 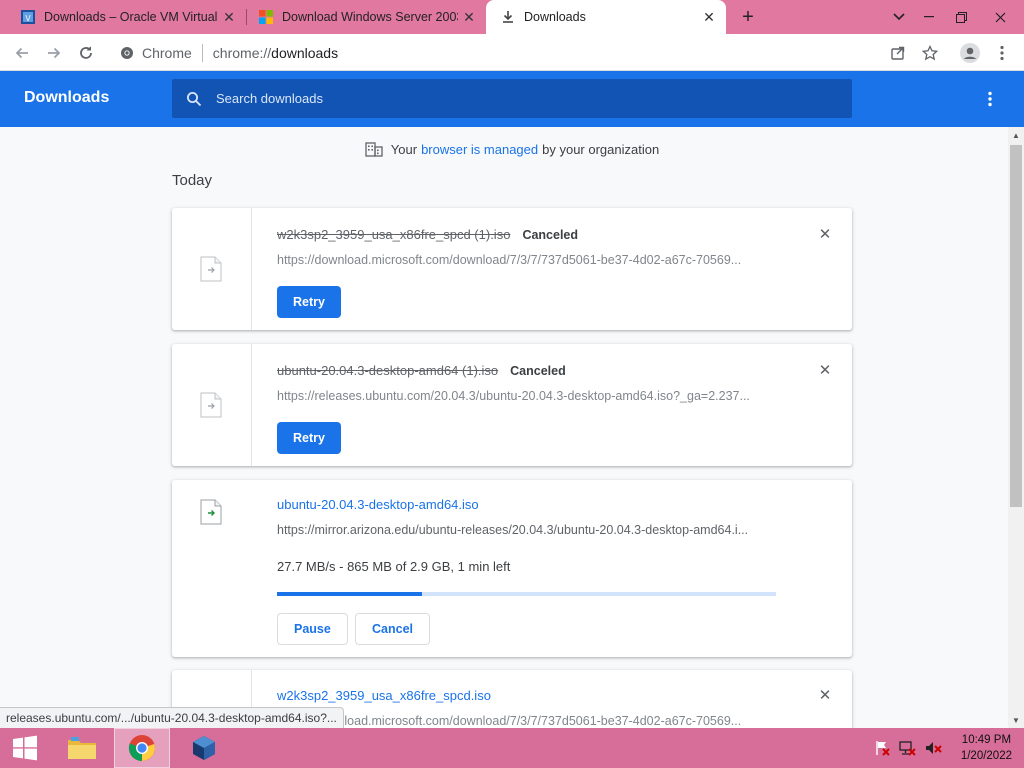 What do you see at coordinates (986, 748) in the screenshot?
I see `clock: 10:49 PM 1/20/2022` at bounding box center [986, 748].